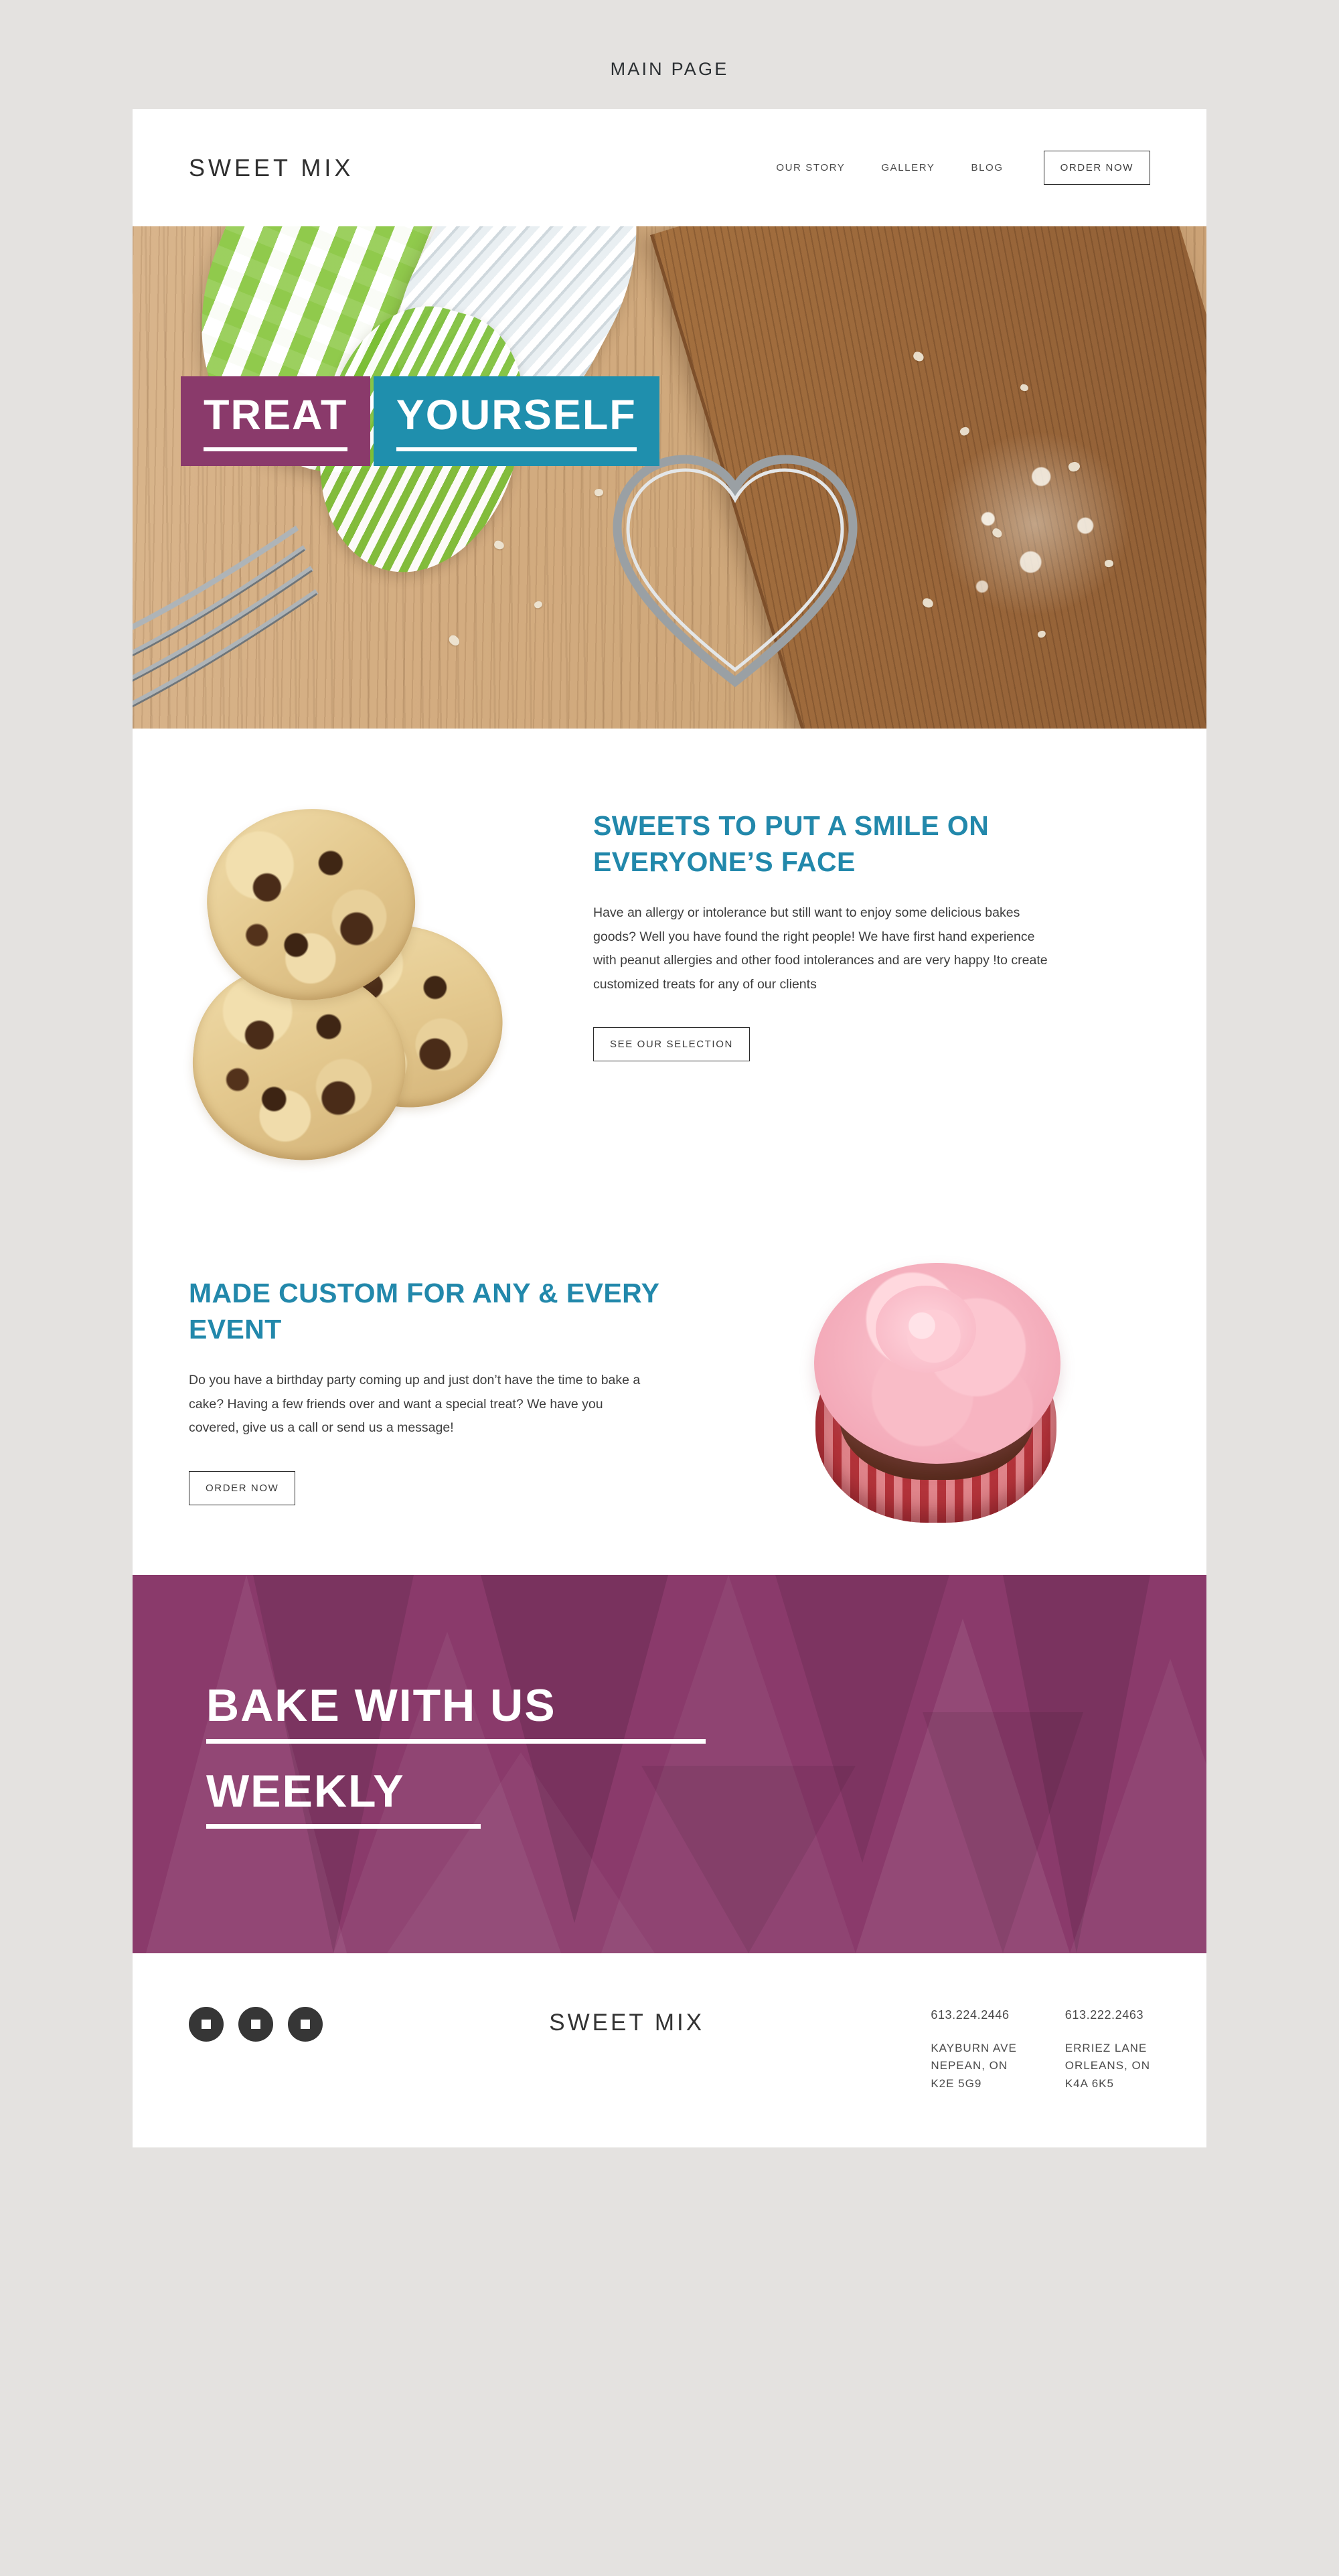 This screenshot has width=1339, height=2576. What do you see at coordinates (276, 415) in the screenshot?
I see `hero-word-treat-text: TREAT` at bounding box center [276, 415].